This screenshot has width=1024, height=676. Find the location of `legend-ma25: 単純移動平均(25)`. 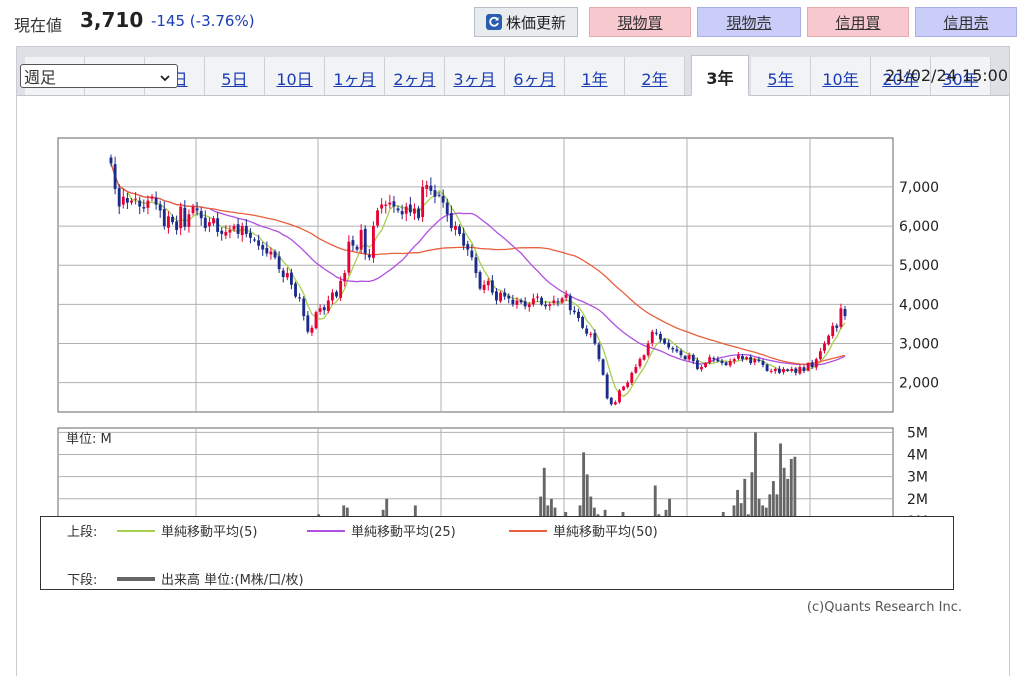

legend-ma25: 単純移動平均(25) is located at coordinates (381, 530).